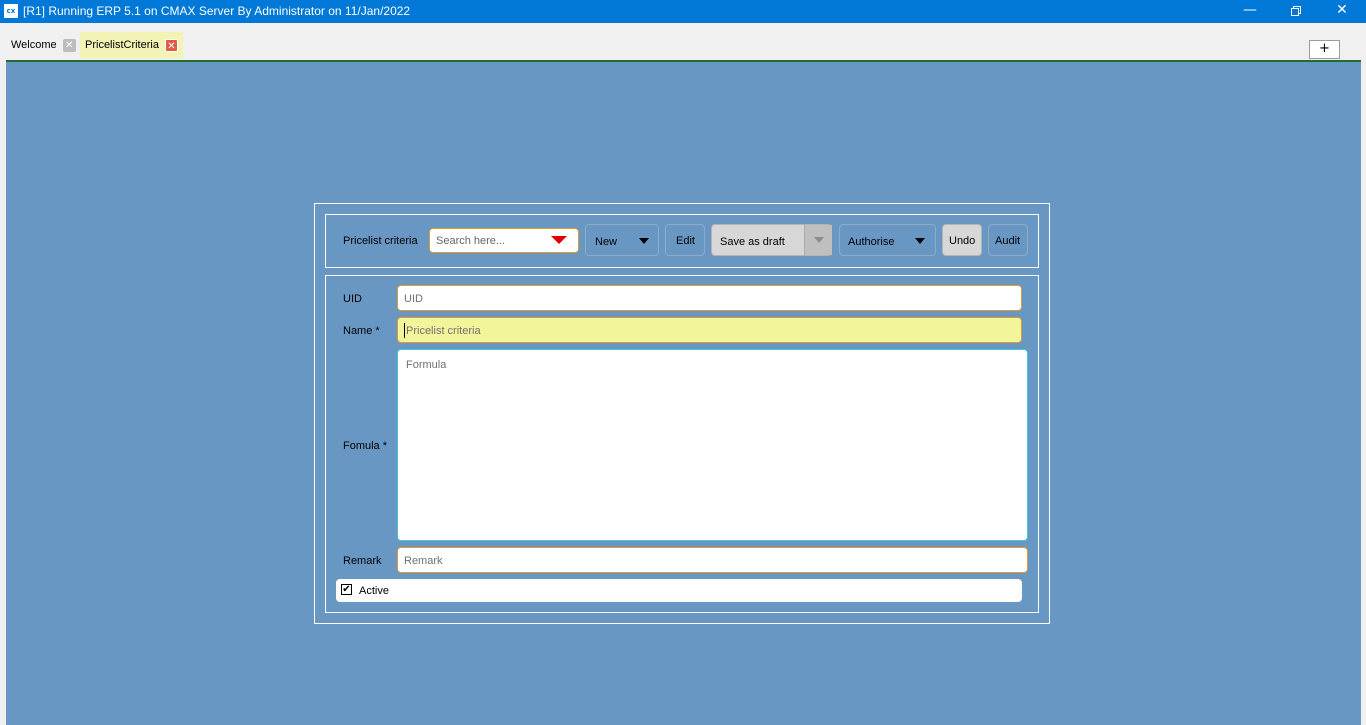 The width and height of the screenshot is (1366, 725). I want to click on new-button: New, so click(622, 240).